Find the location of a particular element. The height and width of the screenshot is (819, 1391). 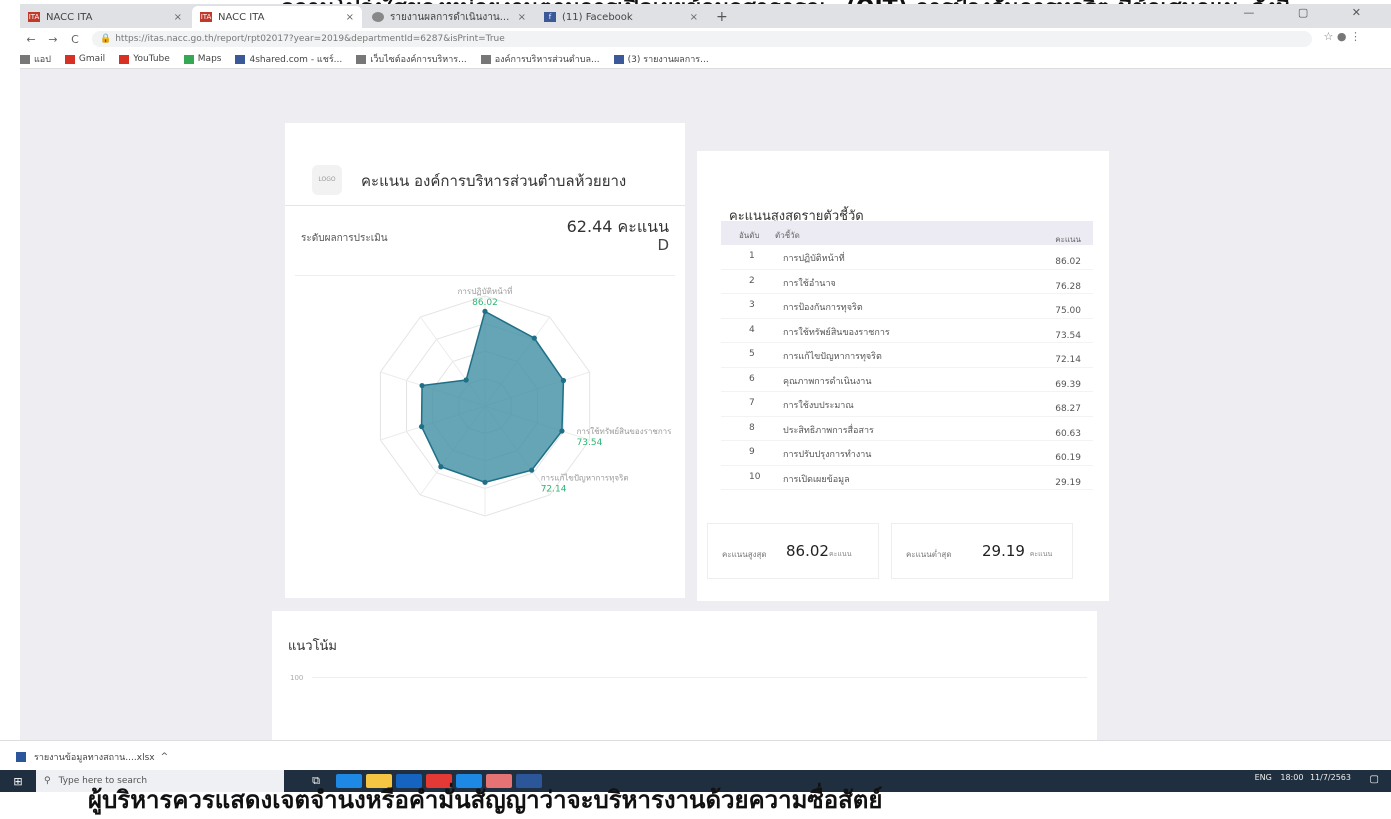

cell-name: การปรับปรุงการทำงาน is located at coordinates (827, 455).